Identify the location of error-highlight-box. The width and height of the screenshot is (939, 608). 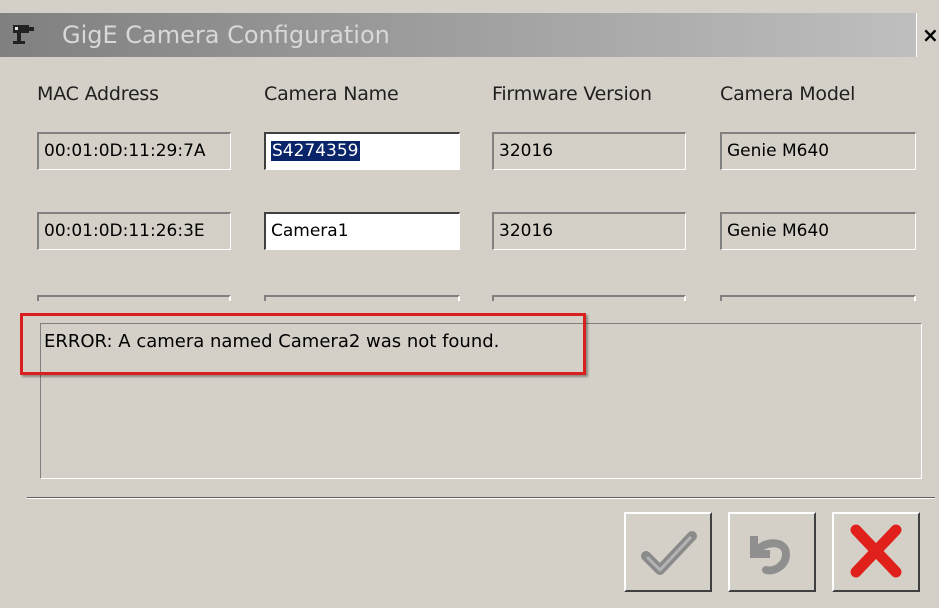
(303, 344).